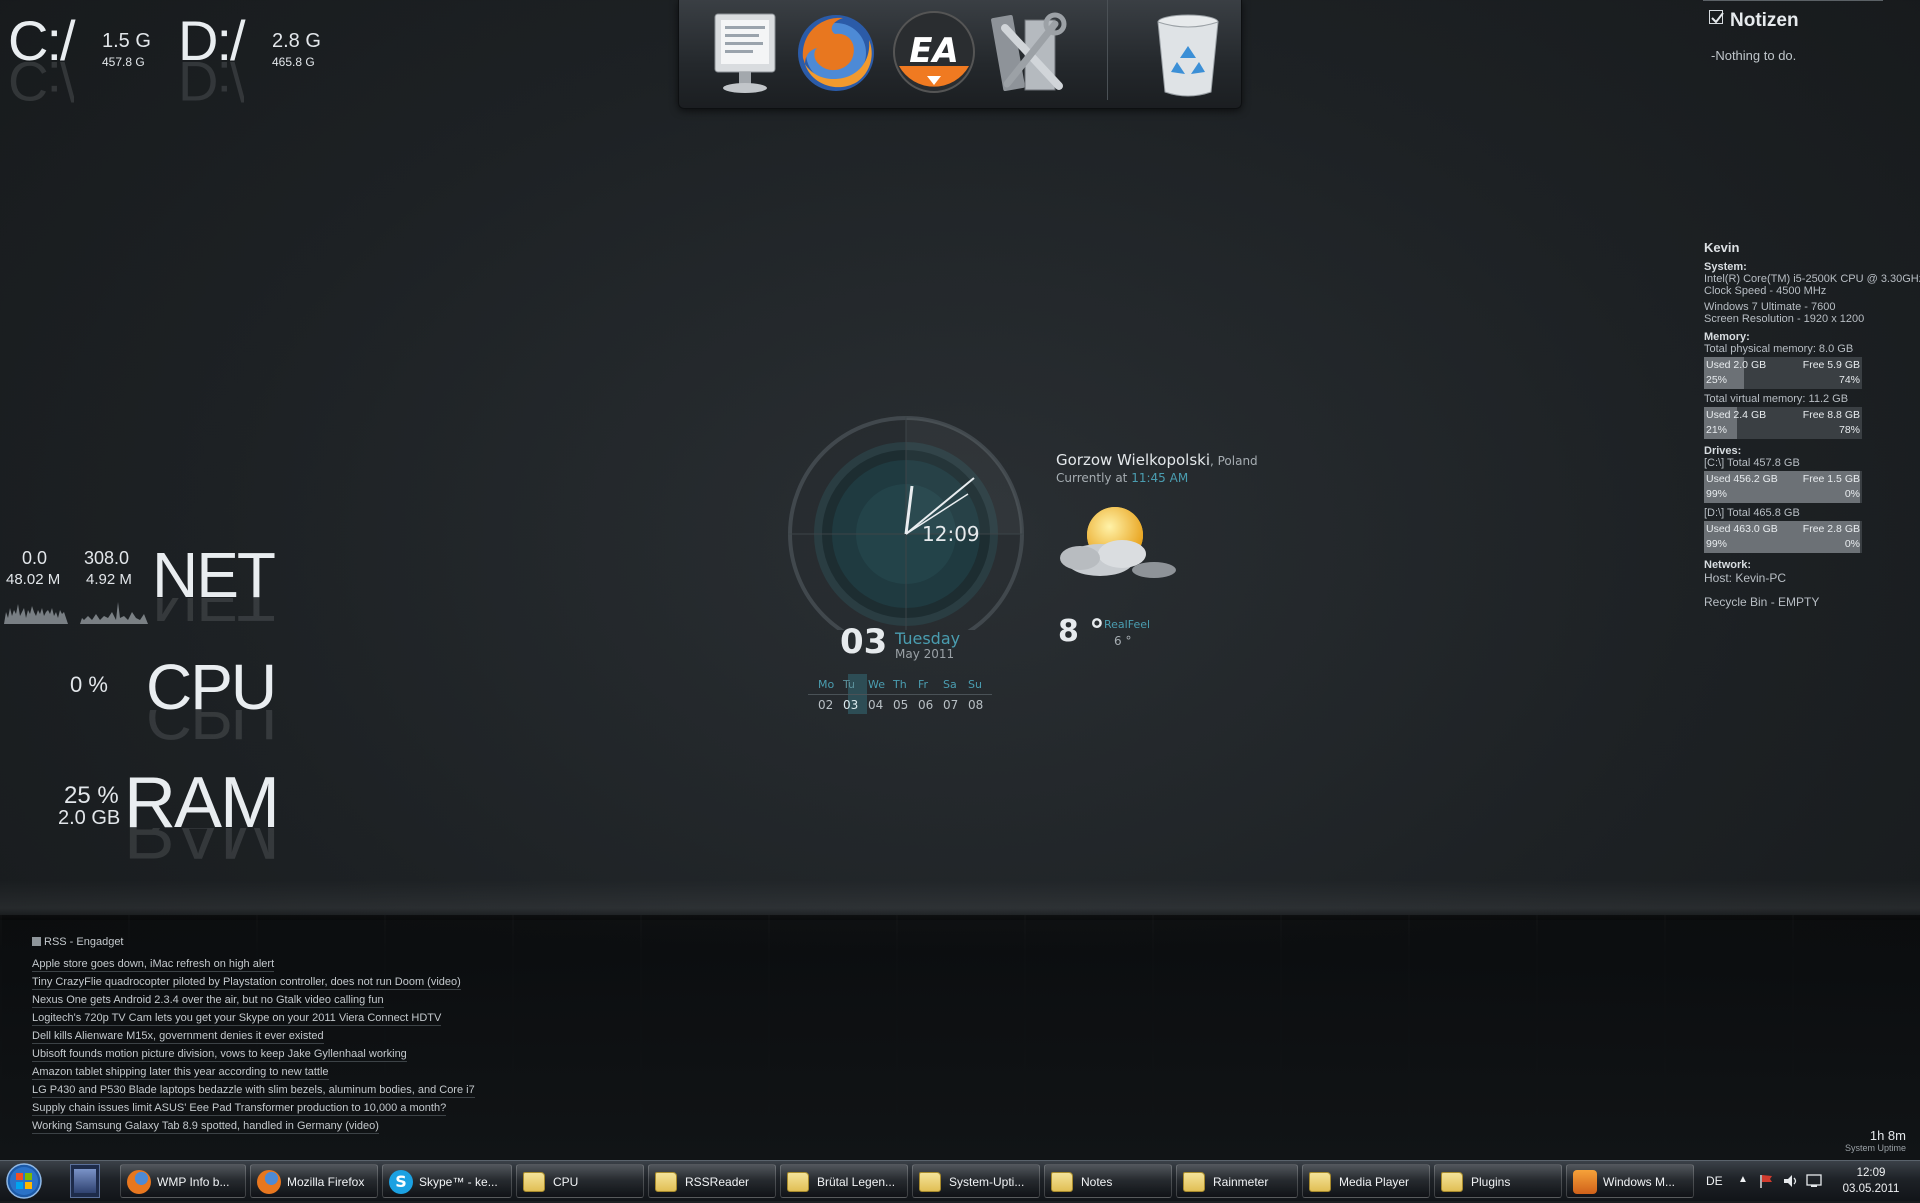 Image resolution: width=1920 pixels, height=1203 pixels. I want to click on calendar-weekday: We, so click(876, 684).